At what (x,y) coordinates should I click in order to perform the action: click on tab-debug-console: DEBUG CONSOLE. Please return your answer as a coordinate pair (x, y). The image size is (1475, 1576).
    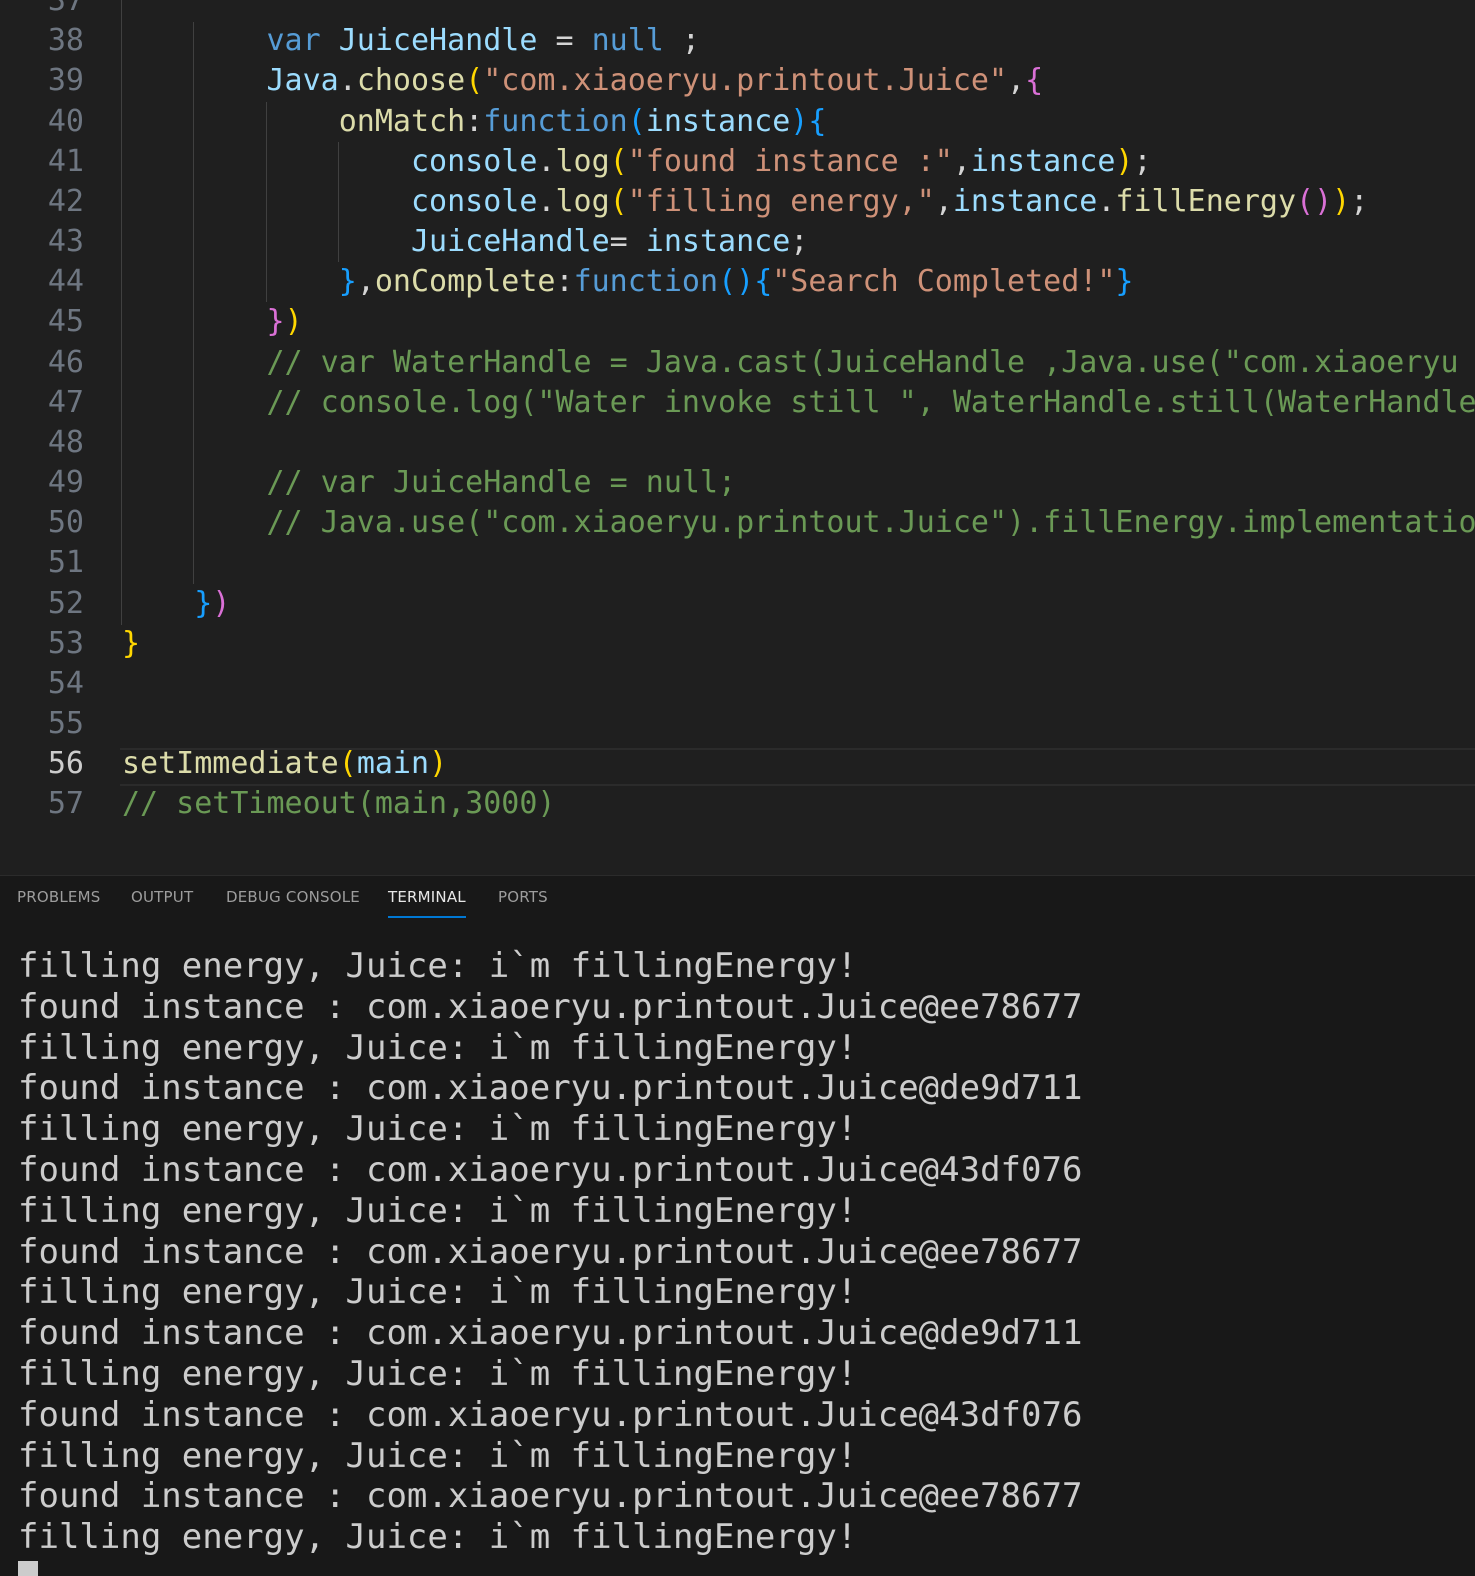
    Looking at the image, I should click on (293, 897).